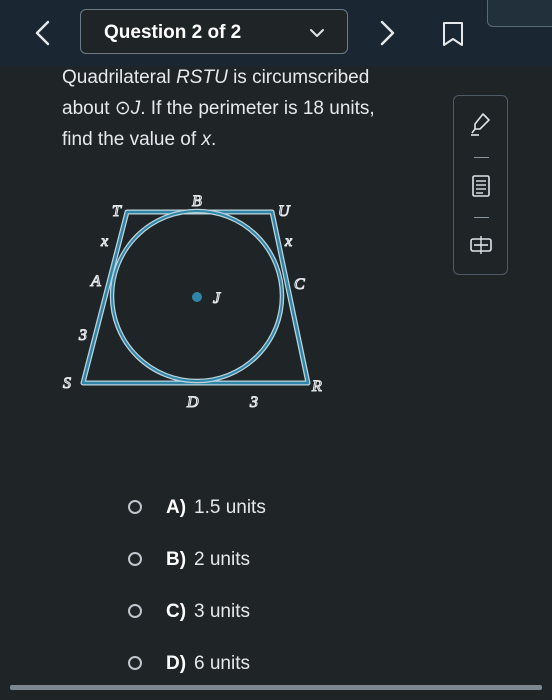 This screenshot has height=700, width=552. Describe the element at coordinates (317, 33) in the screenshot. I see `chevron-down-icon` at that location.